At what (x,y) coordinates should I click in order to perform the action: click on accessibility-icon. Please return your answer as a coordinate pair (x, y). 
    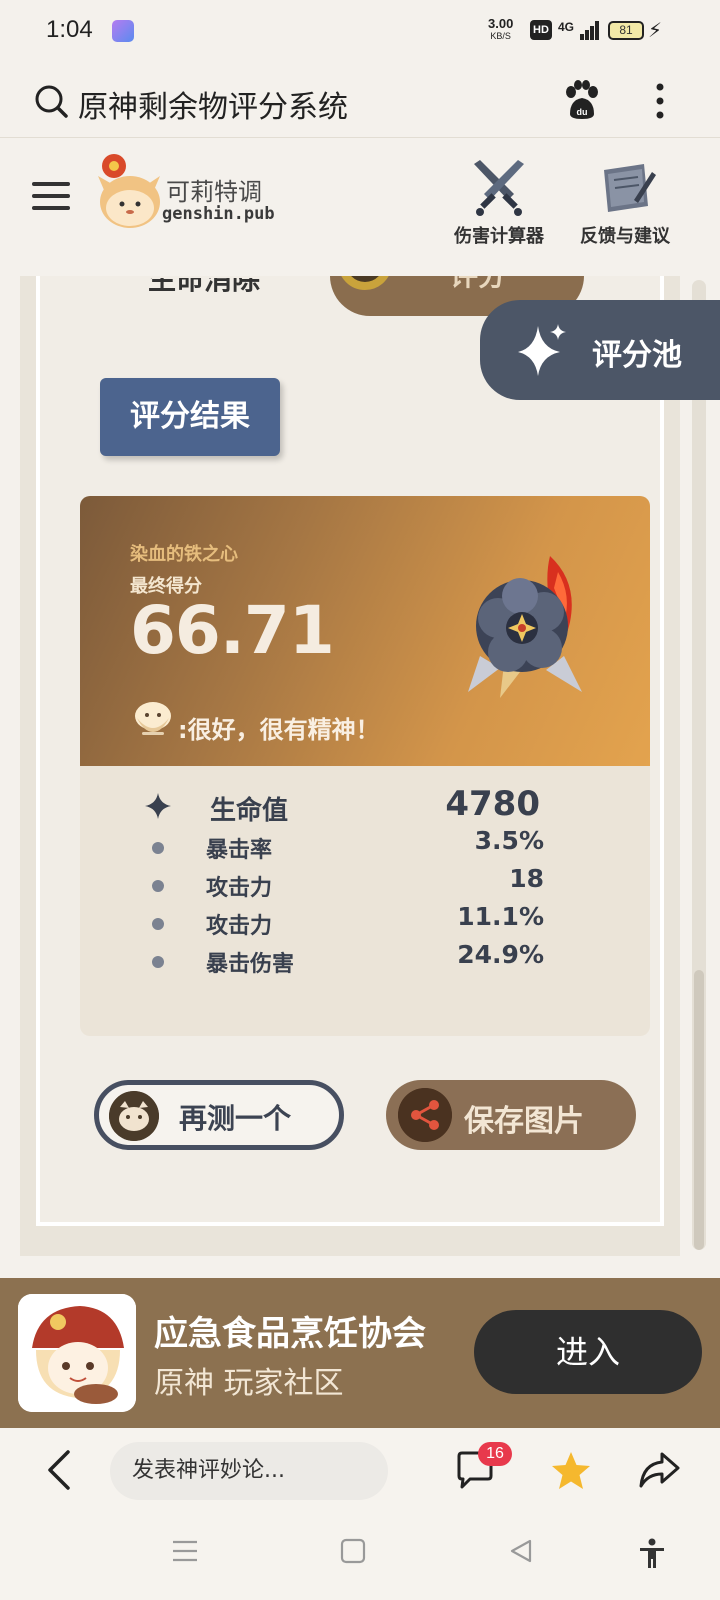
    Looking at the image, I should click on (652, 1554).